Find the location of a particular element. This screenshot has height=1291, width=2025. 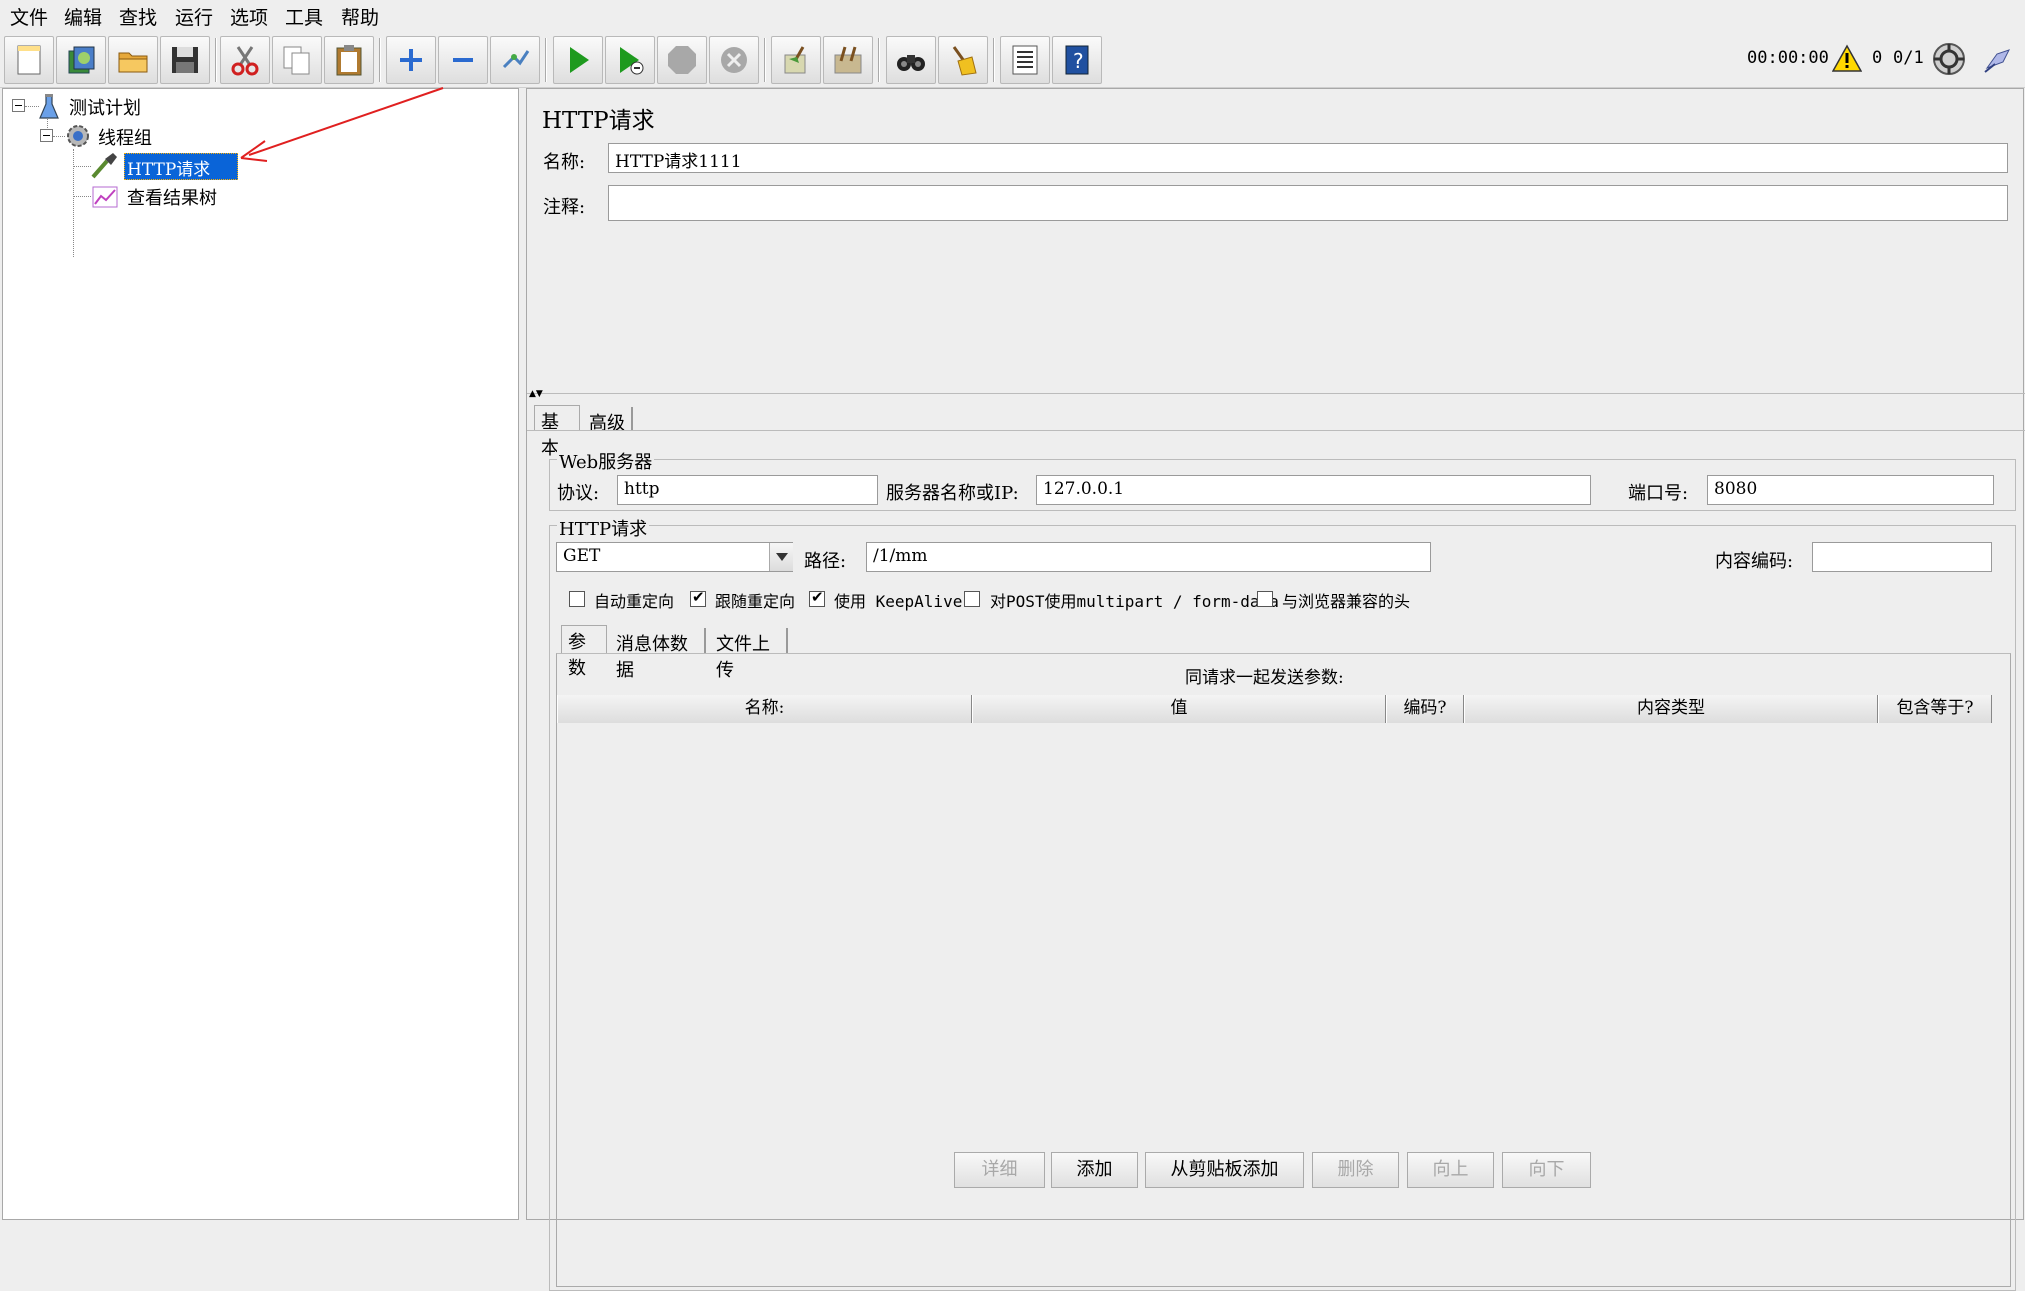

add-from-clipboard-button: 从剪贴板添加 is located at coordinates (1224, 1170).